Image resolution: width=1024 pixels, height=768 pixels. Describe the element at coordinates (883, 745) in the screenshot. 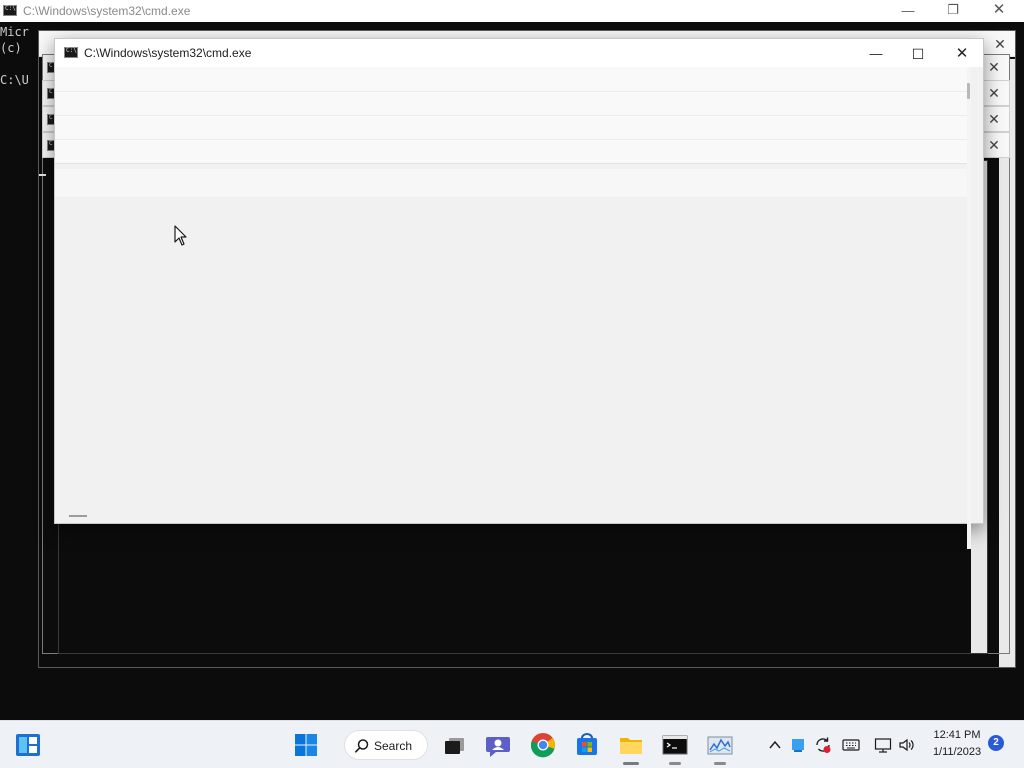

I see `network-icon` at that location.